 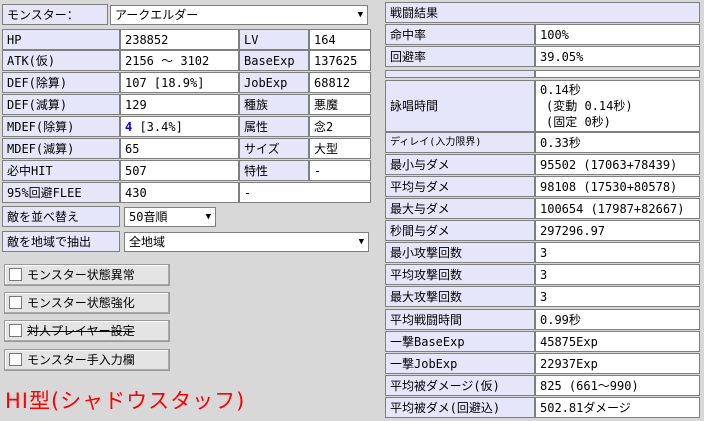 I want to click on max-hits-label: 最大攻撃回数, so click(x=460, y=296).